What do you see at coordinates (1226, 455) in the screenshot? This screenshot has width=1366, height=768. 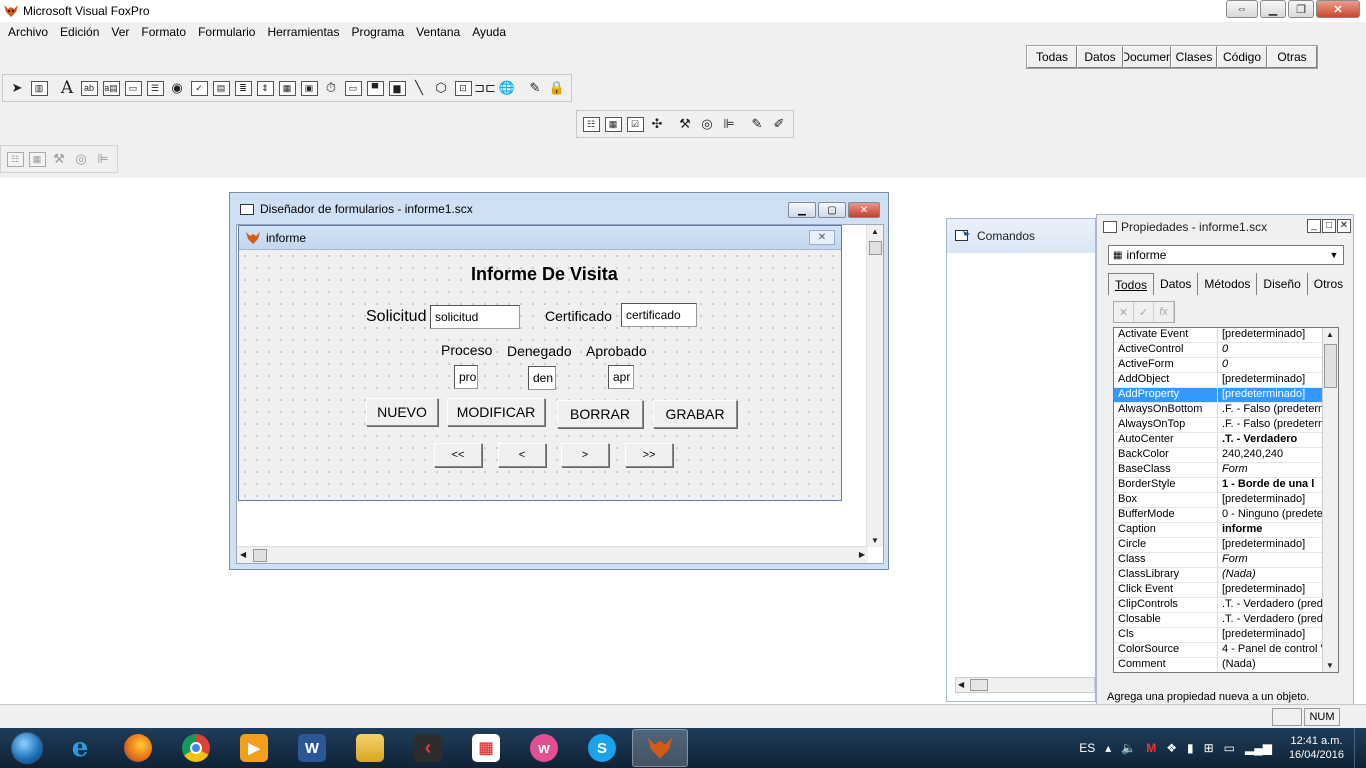 I see `property-row: BackColor 240,240,240` at bounding box center [1226, 455].